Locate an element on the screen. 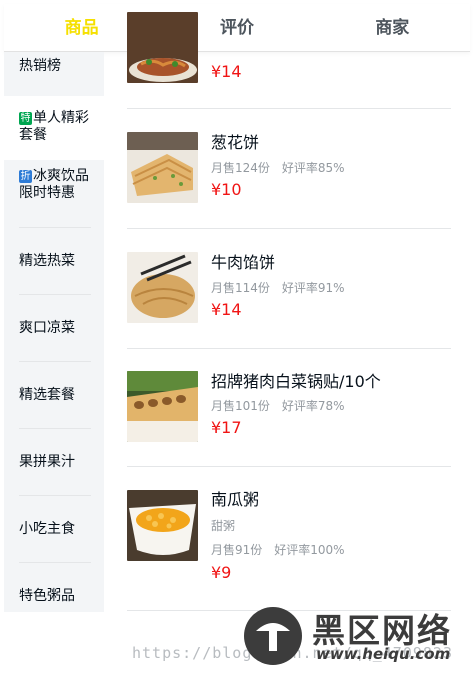 The width and height of the screenshot is (474, 673). food-stats: 月售91份 好评率100% is located at coordinates (278, 550).